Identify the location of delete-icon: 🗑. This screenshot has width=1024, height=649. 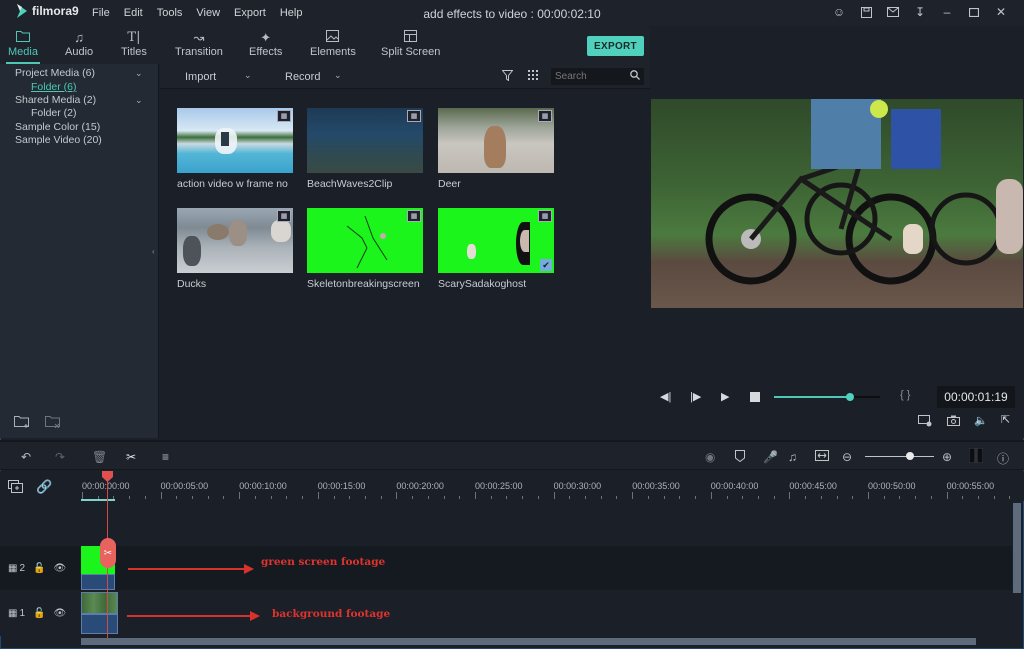
(99, 457).